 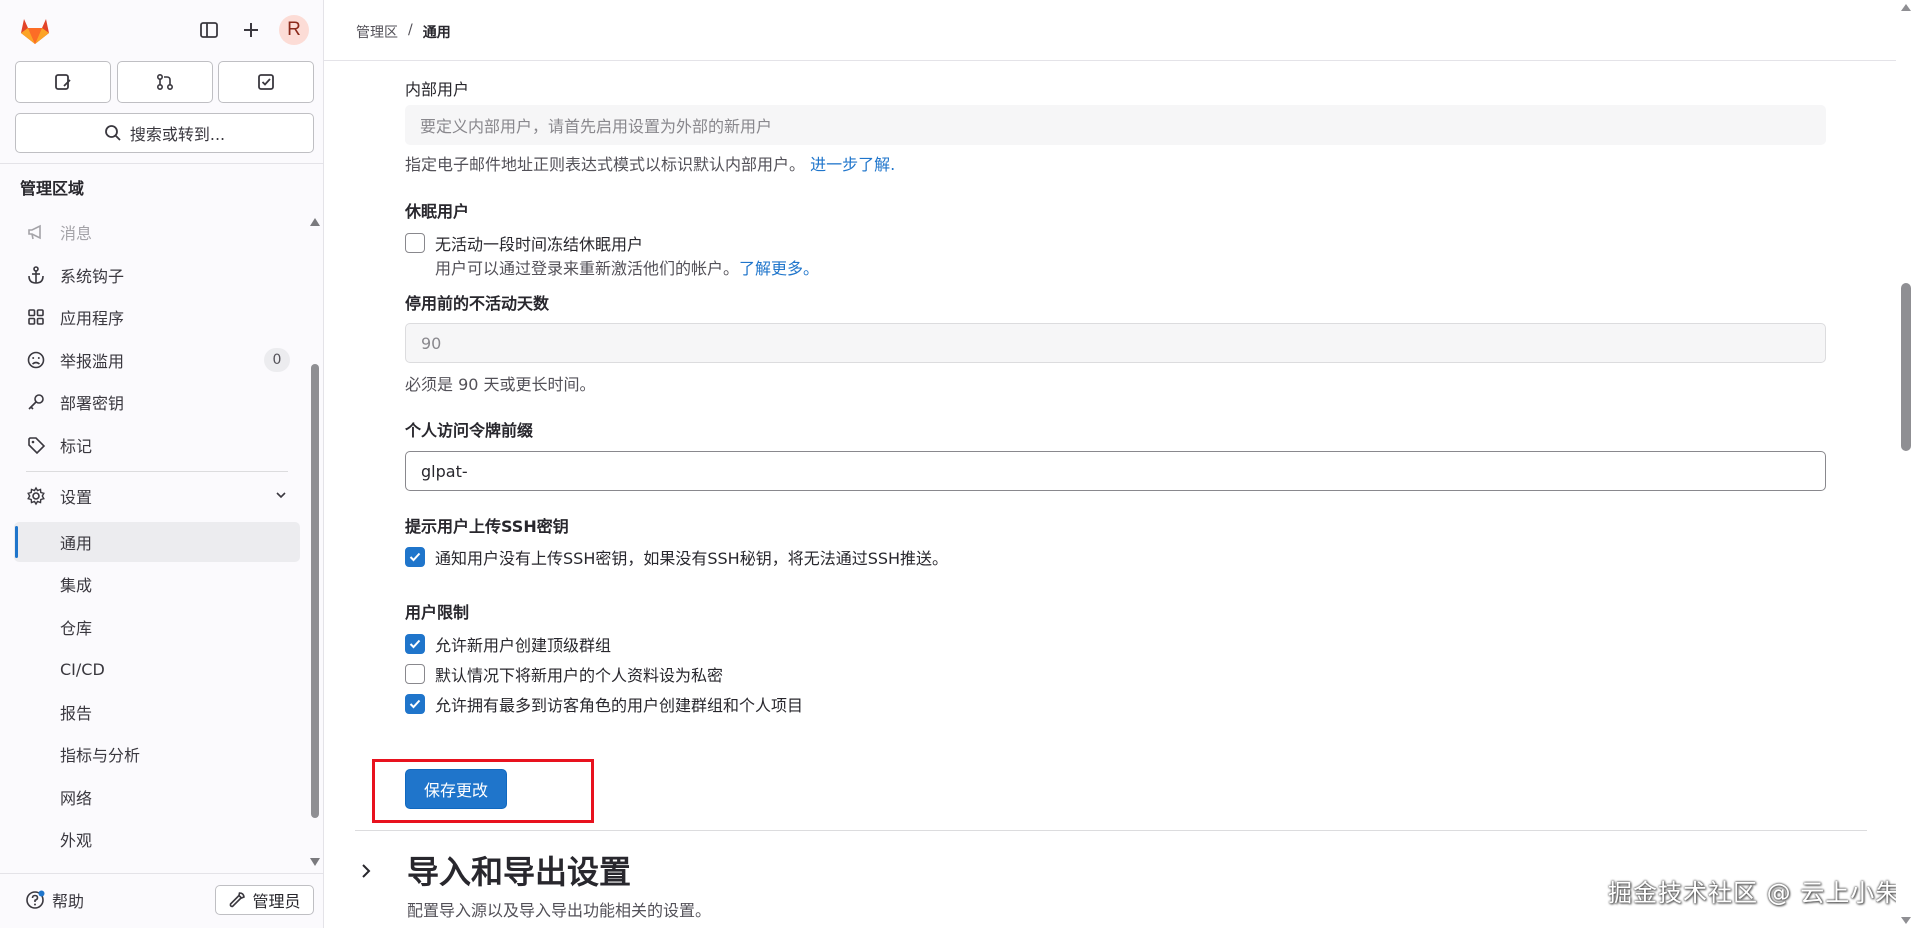 I want to click on section-description: 配置导入源以及导入导出功能相关的设置。, so click(x=559, y=910).